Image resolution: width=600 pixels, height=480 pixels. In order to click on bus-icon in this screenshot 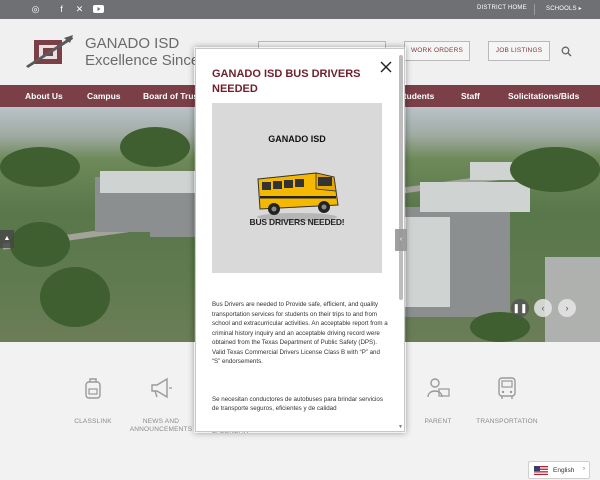, I will do `click(507, 388)`.